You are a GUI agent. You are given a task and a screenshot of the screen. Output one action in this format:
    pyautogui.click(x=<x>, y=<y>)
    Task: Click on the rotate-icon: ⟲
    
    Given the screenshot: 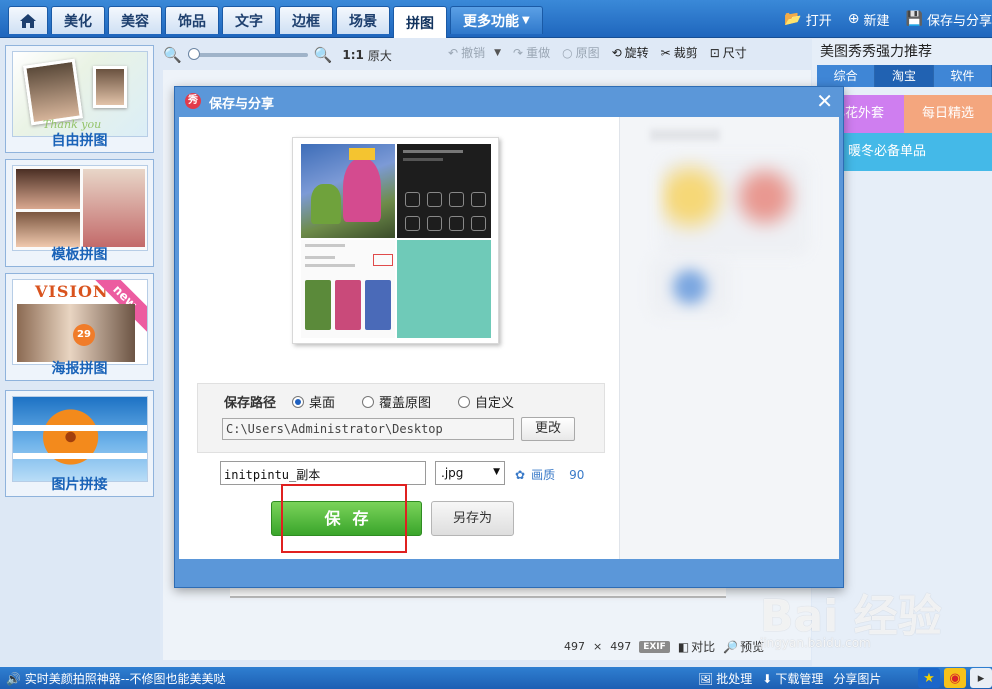 What is the action you would take?
    pyautogui.click(x=616, y=52)
    